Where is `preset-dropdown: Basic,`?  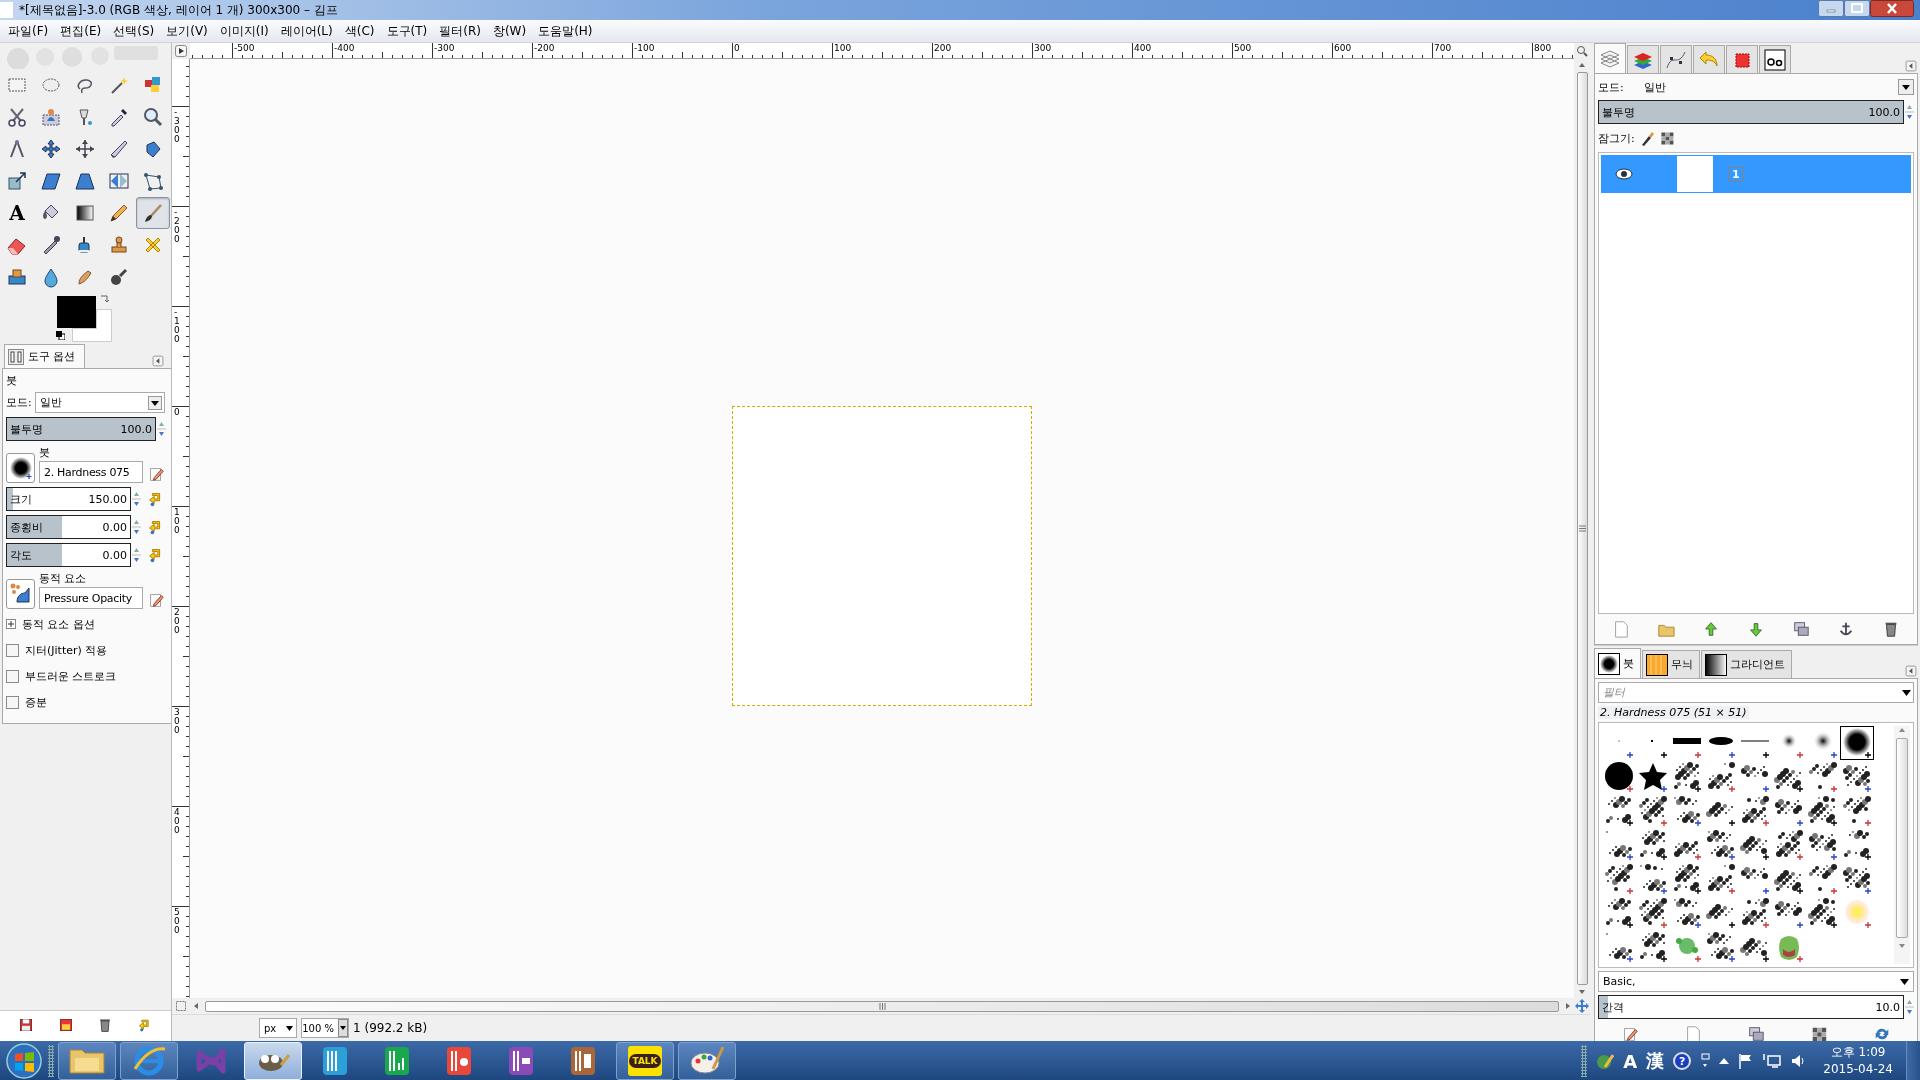 preset-dropdown: Basic, is located at coordinates (1756, 981).